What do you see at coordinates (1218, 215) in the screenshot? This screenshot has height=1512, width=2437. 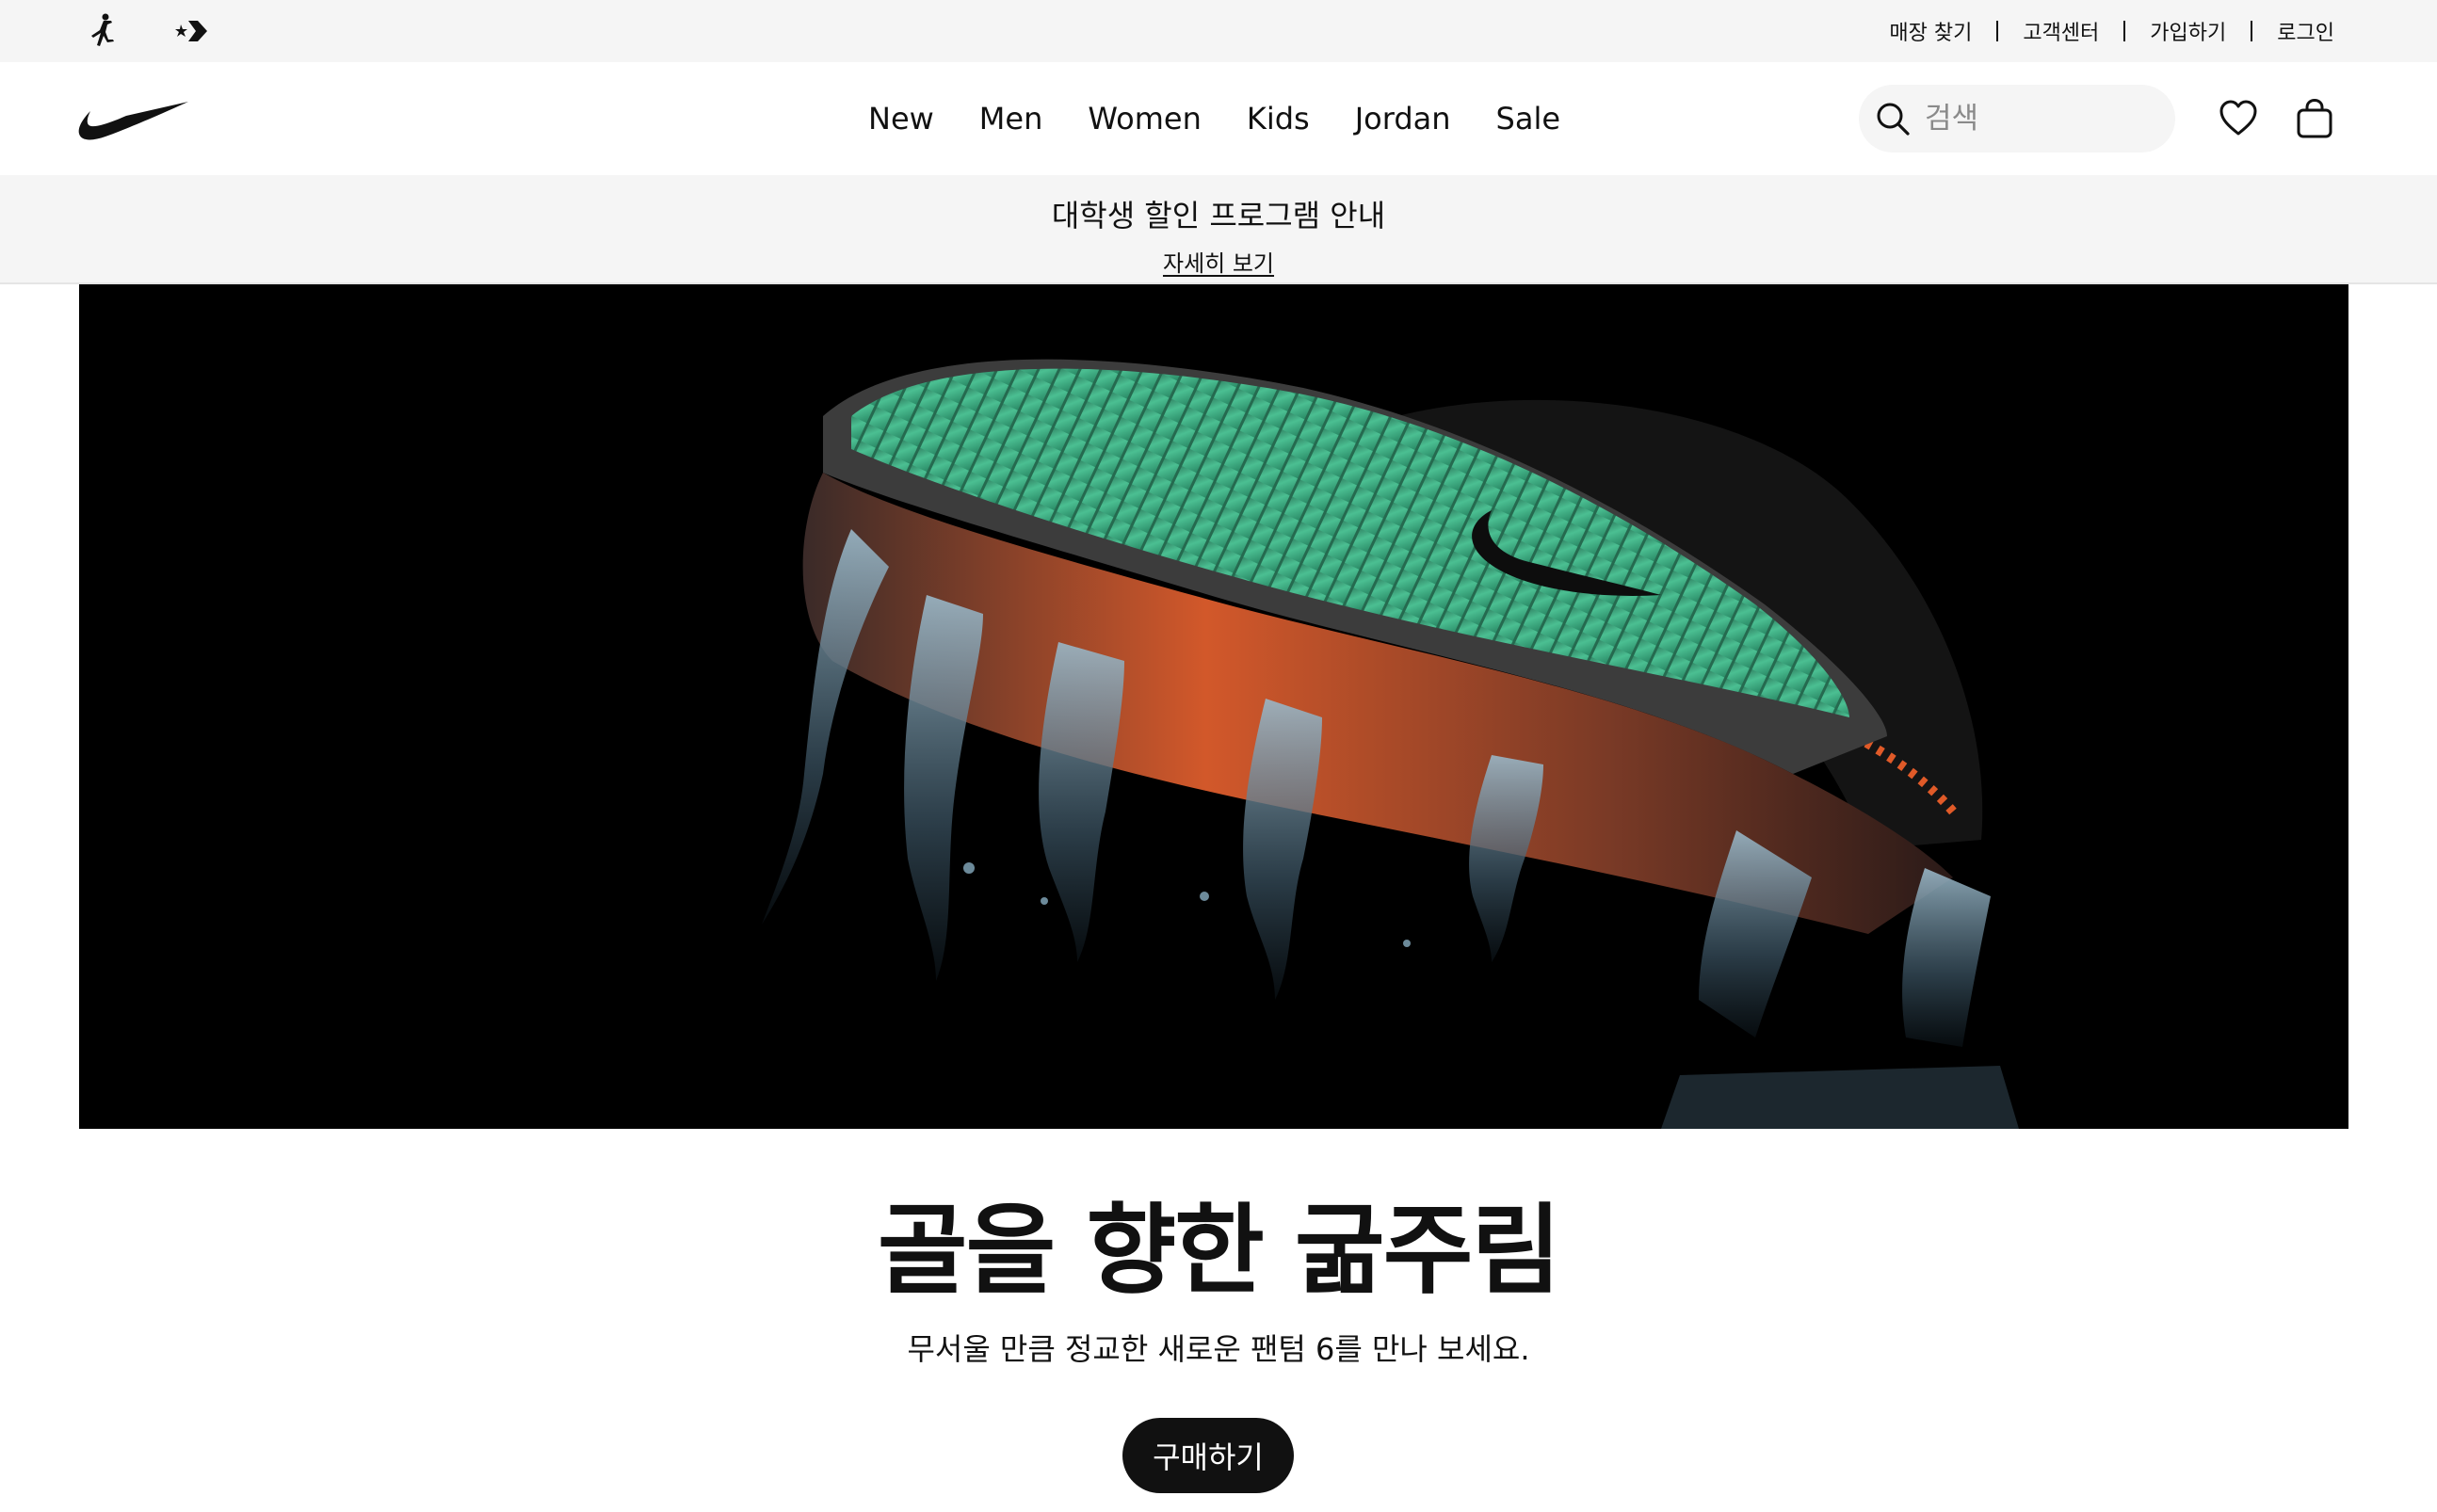 I see `promo-text: 대학생 할인 프로그램 안내` at bounding box center [1218, 215].